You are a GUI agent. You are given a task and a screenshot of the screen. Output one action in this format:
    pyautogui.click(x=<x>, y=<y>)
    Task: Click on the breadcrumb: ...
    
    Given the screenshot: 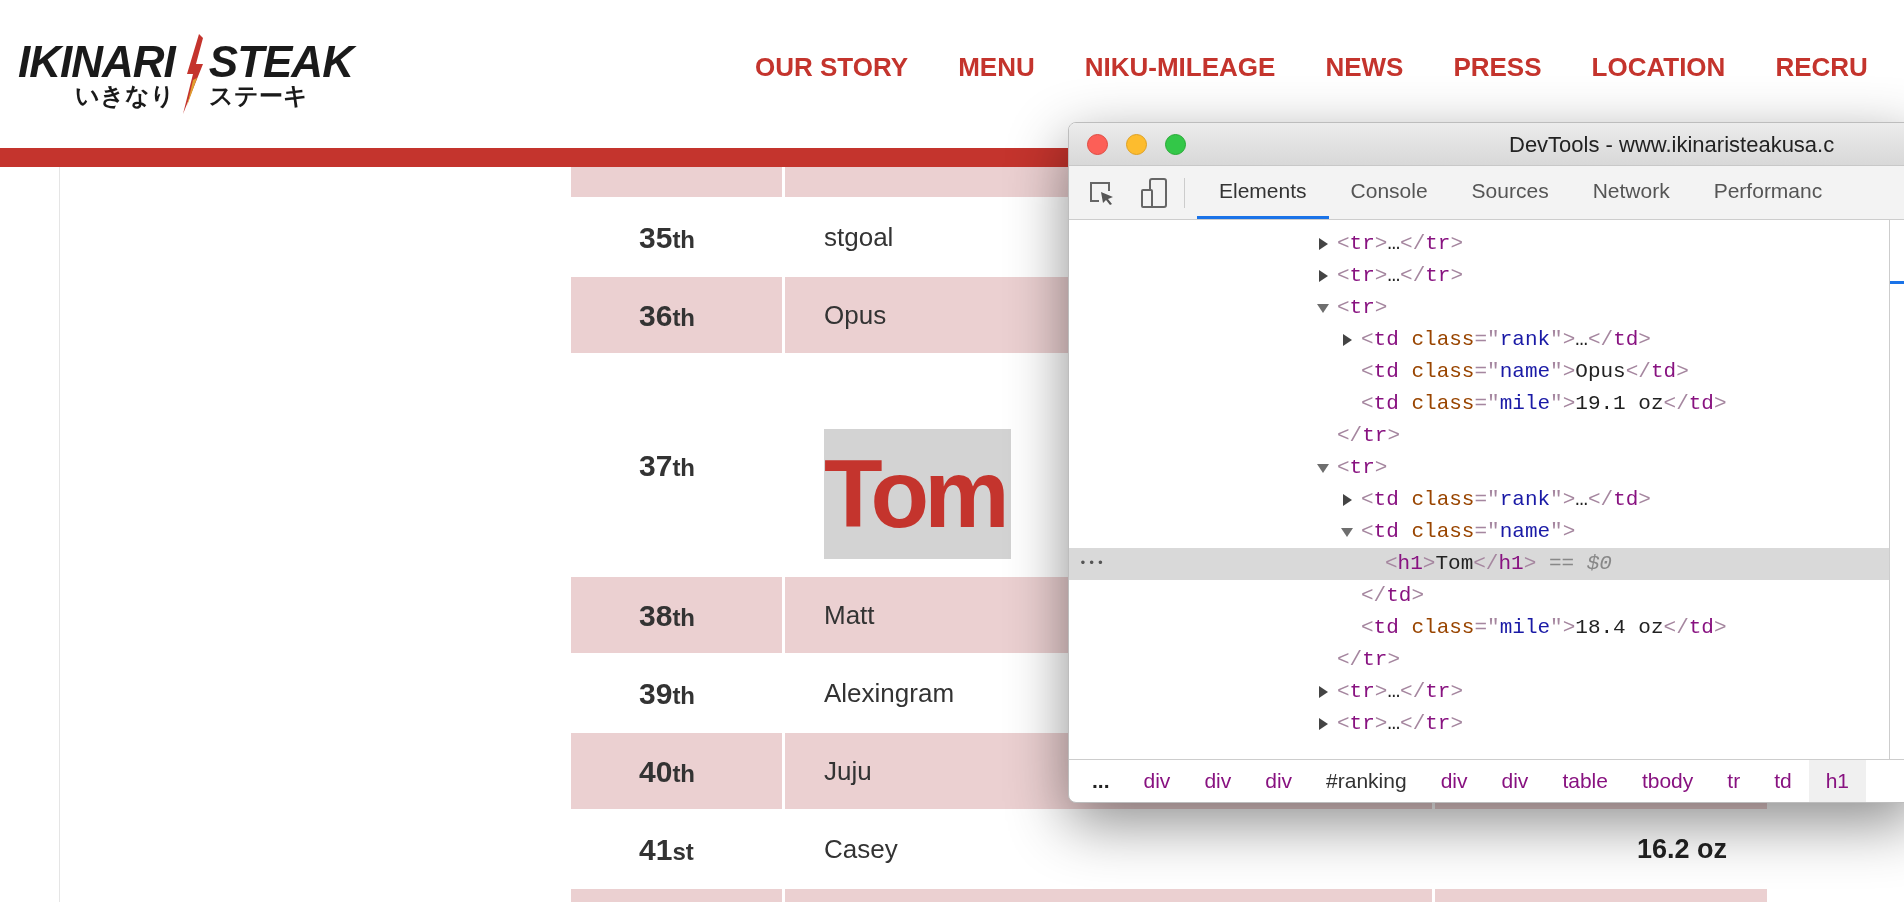 What is the action you would take?
    pyautogui.click(x=1101, y=781)
    